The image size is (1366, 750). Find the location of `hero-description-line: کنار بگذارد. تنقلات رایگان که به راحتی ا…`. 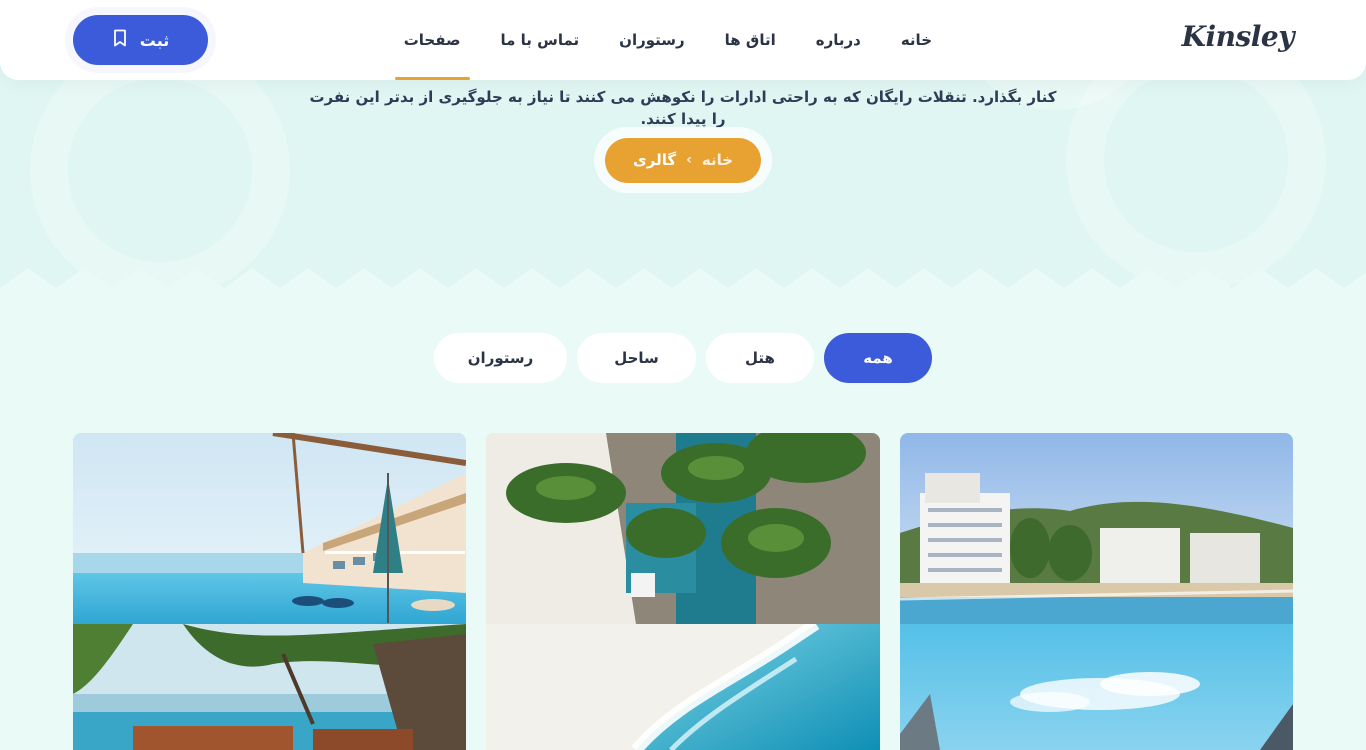

hero-description-line: کنار بگذارد. تنقلات رایگان که به راحتی ا… is located at coordinates (683, 108).